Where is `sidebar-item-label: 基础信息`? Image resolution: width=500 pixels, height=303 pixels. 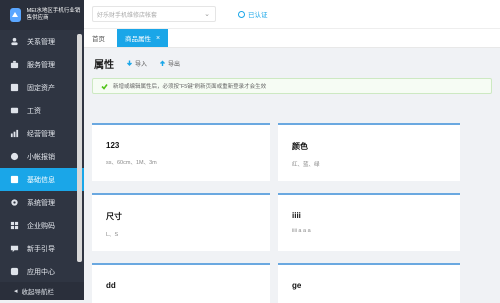
sidebar-item-label: 基础信息 is located at coordinates (41, 180).